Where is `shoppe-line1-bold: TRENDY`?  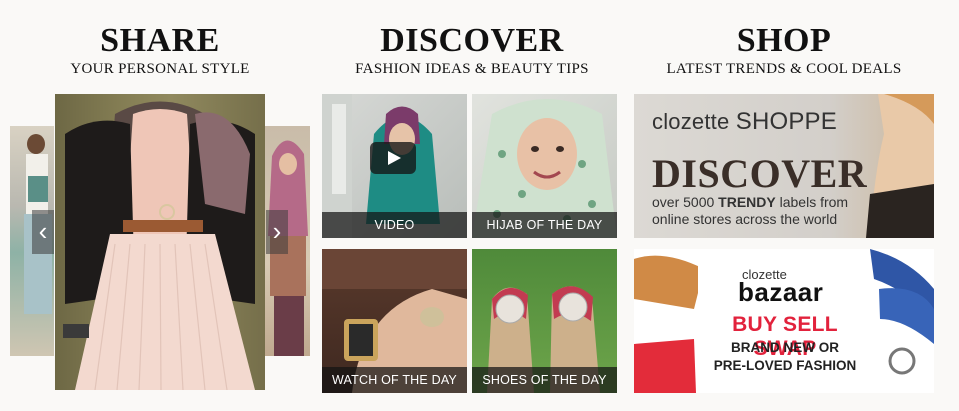
shoppe-line1-bold: TRENDY is located at coordinates (747, 202).